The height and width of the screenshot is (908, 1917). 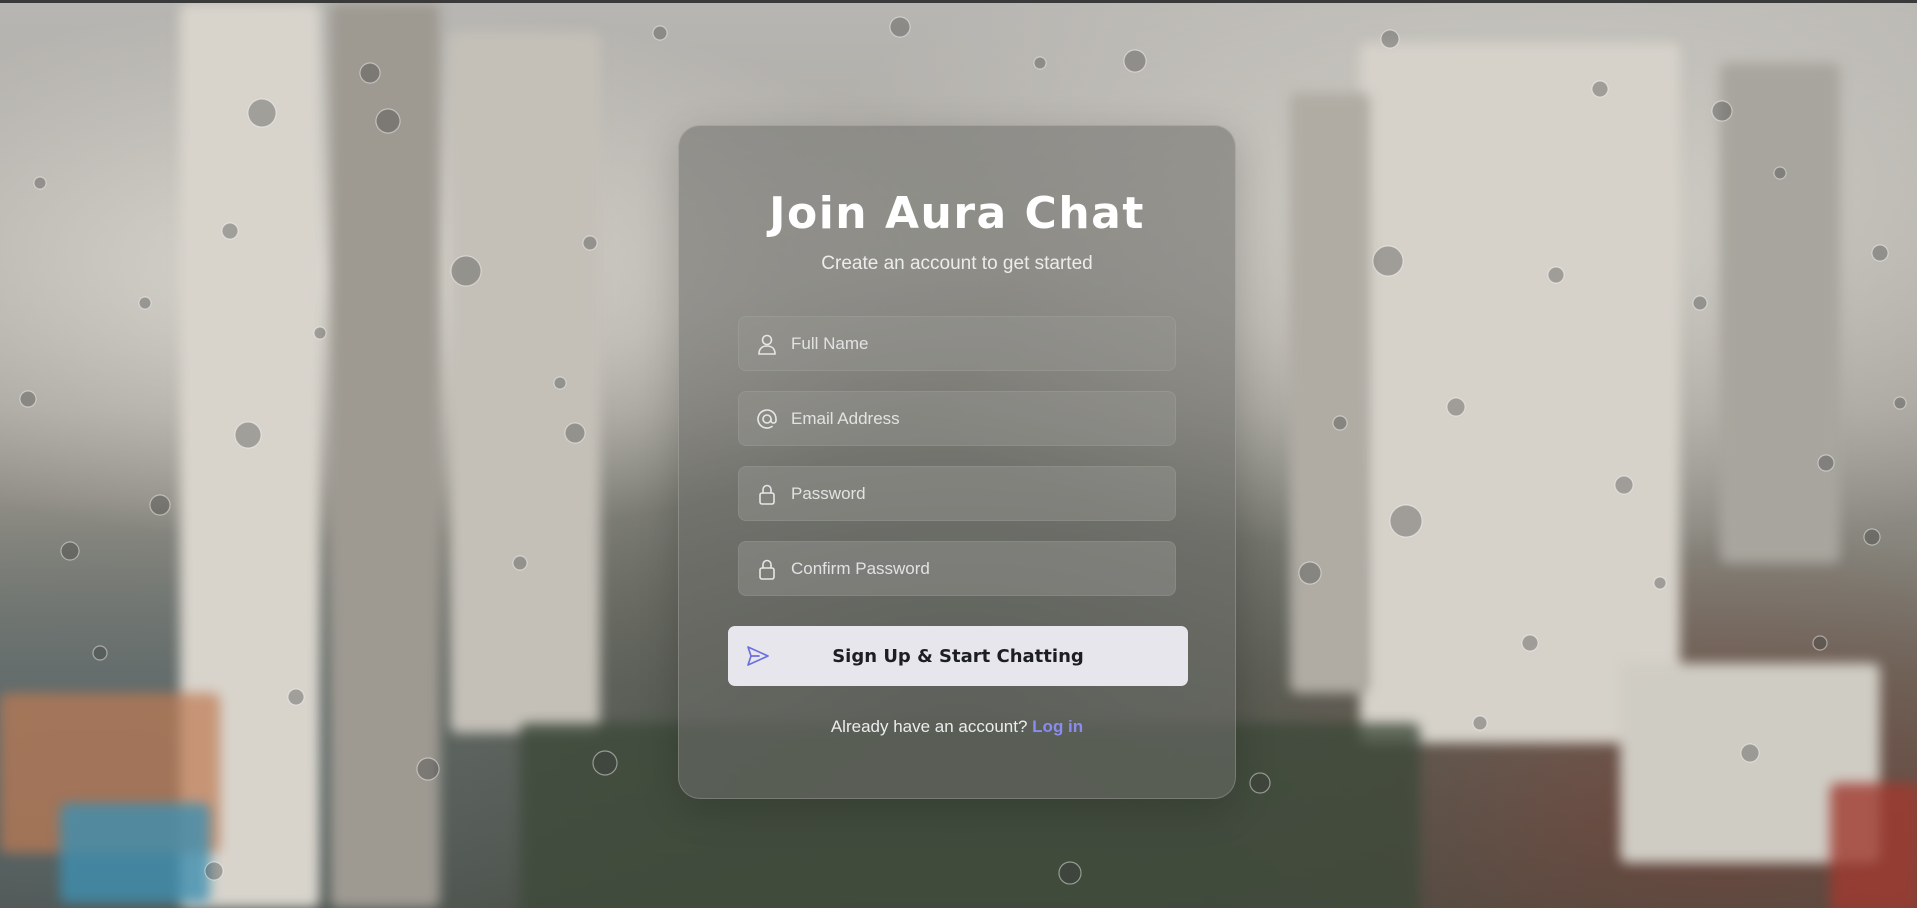 I want to click on login-prompt-row: Already have an account? Log in, so click(x=957, y=727).